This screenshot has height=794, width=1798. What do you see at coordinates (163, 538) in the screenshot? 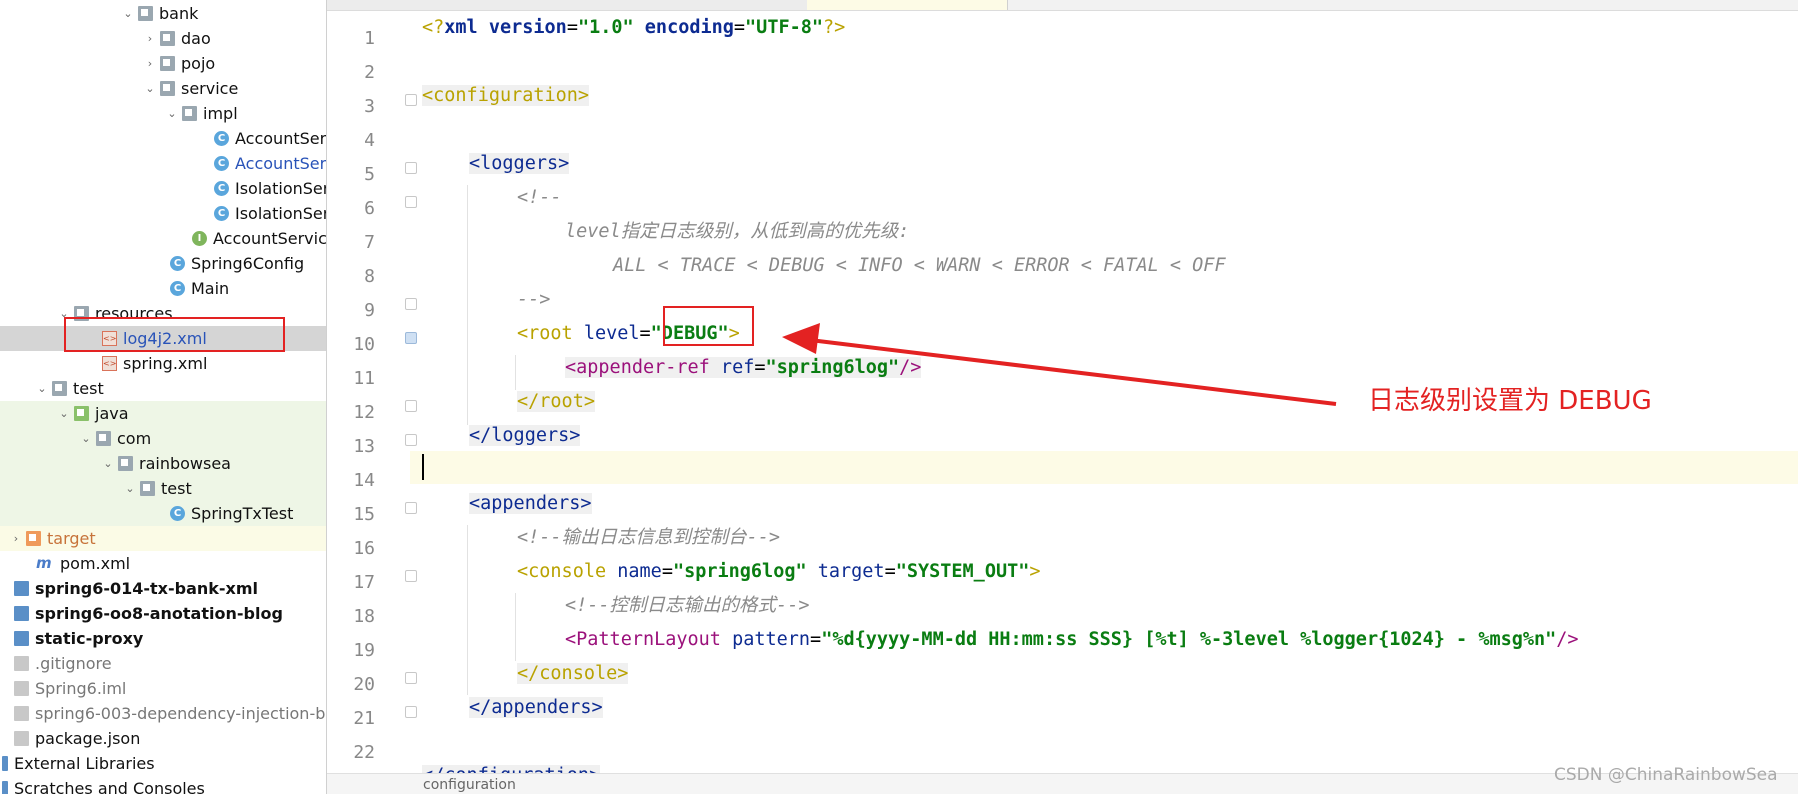
I see `tree-node-target: › target` at bounding box center [163, 538].